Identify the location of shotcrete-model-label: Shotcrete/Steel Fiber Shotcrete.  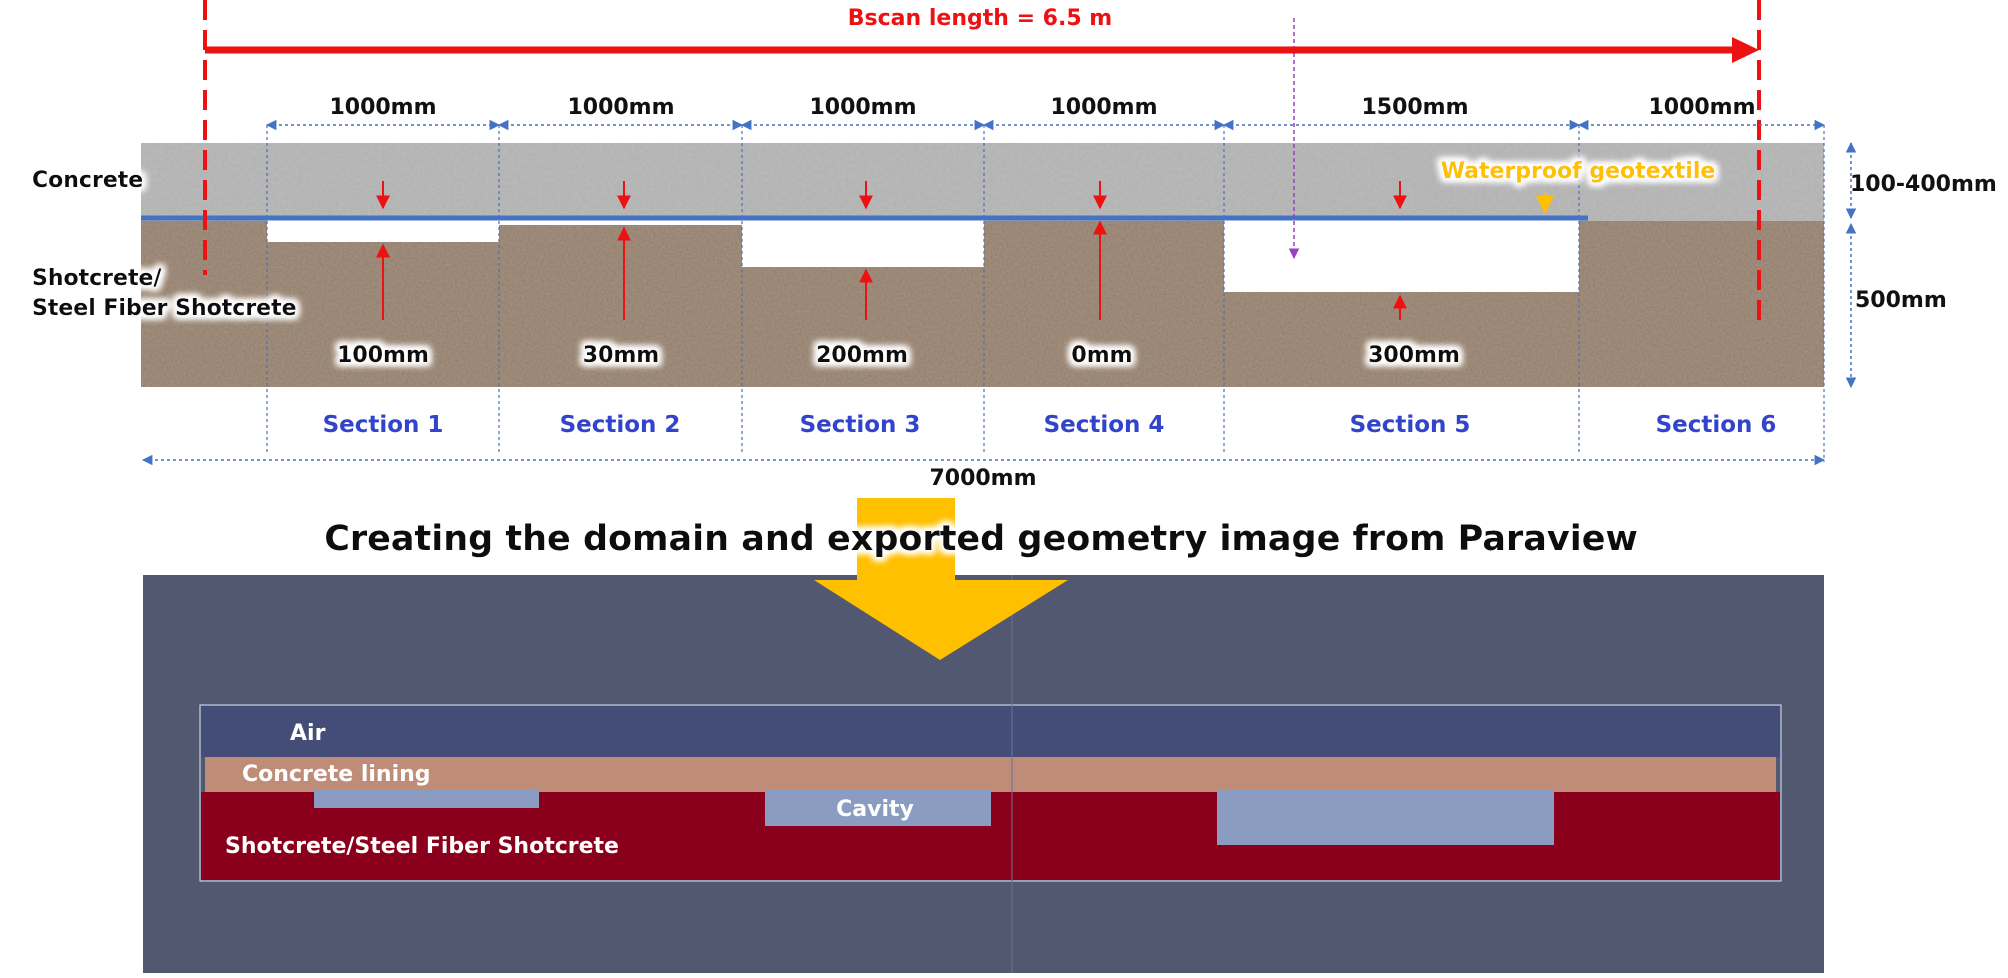
(422, 846).